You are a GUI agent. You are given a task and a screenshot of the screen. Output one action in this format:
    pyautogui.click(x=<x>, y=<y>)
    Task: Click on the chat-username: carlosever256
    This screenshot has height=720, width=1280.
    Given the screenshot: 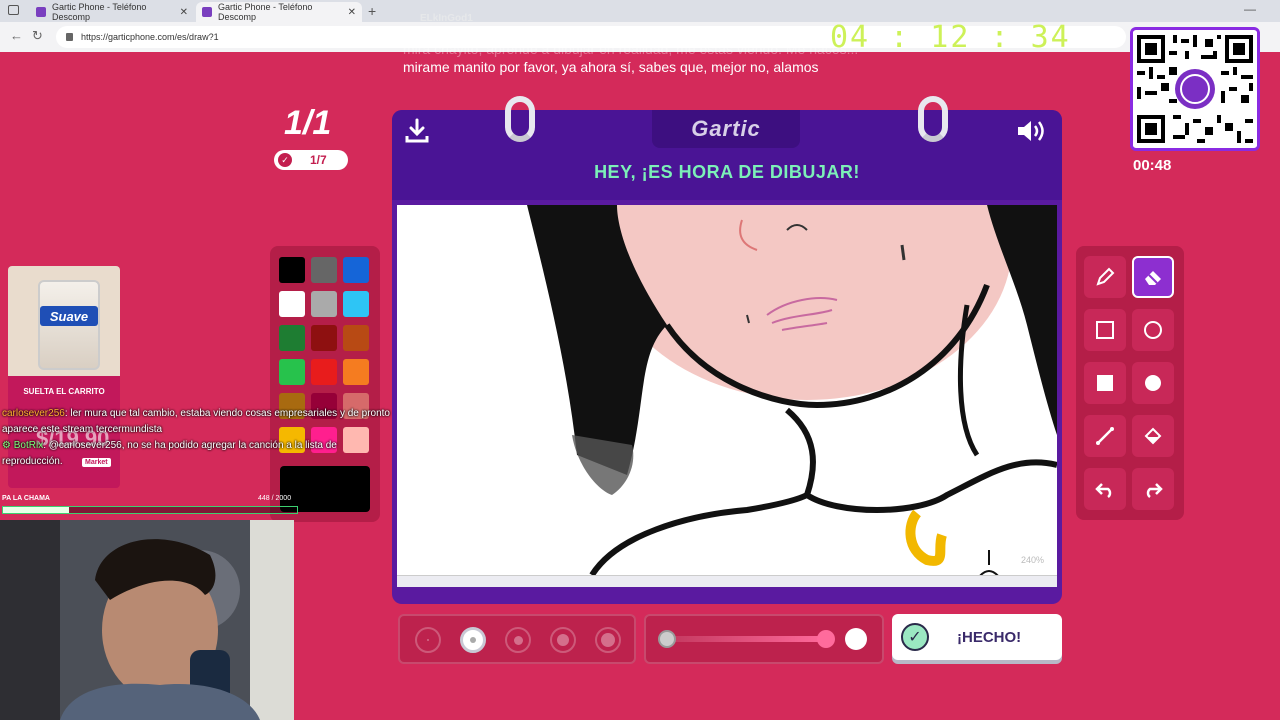 What is the action you would take?
    pyautogui.click(x=33, y=413)
    